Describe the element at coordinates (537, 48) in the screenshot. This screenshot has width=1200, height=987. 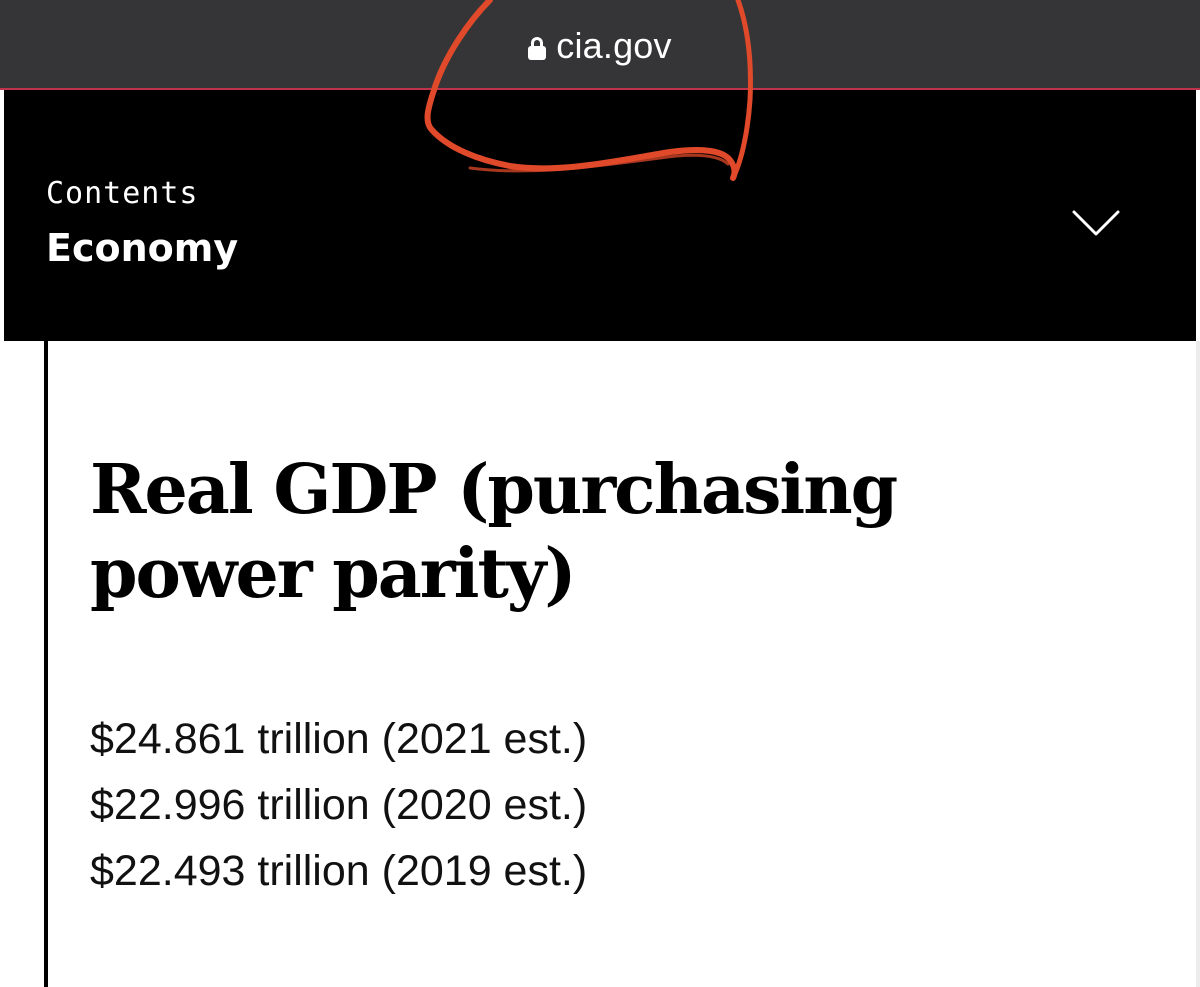
I see `lock-icon` at that location.